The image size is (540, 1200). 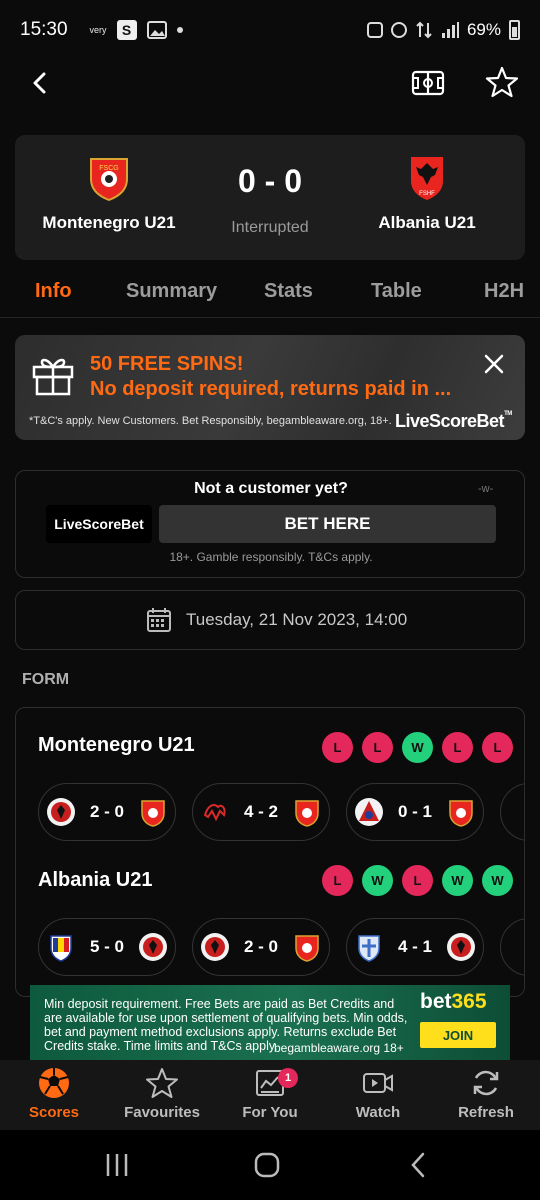 I want to click on recent-apps-icon, so click(x=117, y=1165).